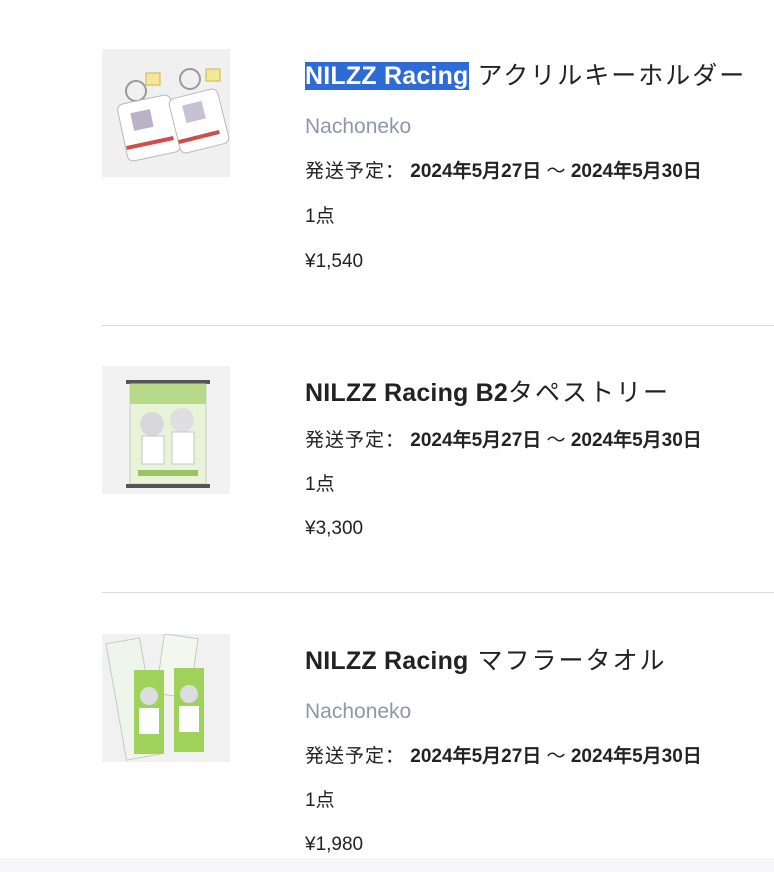  What do you see at coordinates (407, 393) in the screenshot?
I see `title-main: NILZZ Racing B2` at bounding box center [407, 393].